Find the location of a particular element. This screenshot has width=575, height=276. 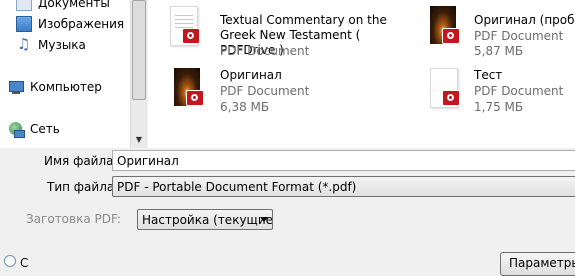

nav-item-label: Компьютер is located at coordinates (66, 87).